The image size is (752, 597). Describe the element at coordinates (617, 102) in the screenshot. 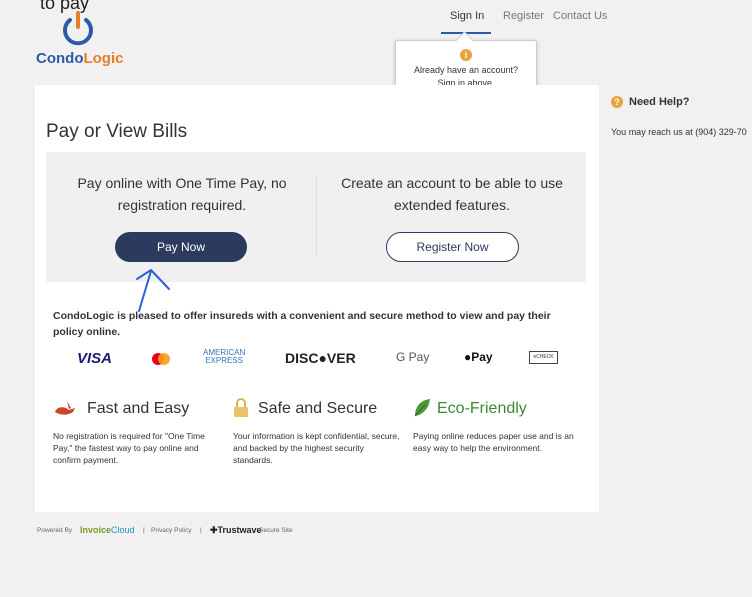

I see `help-question-icon: ?` at that location.